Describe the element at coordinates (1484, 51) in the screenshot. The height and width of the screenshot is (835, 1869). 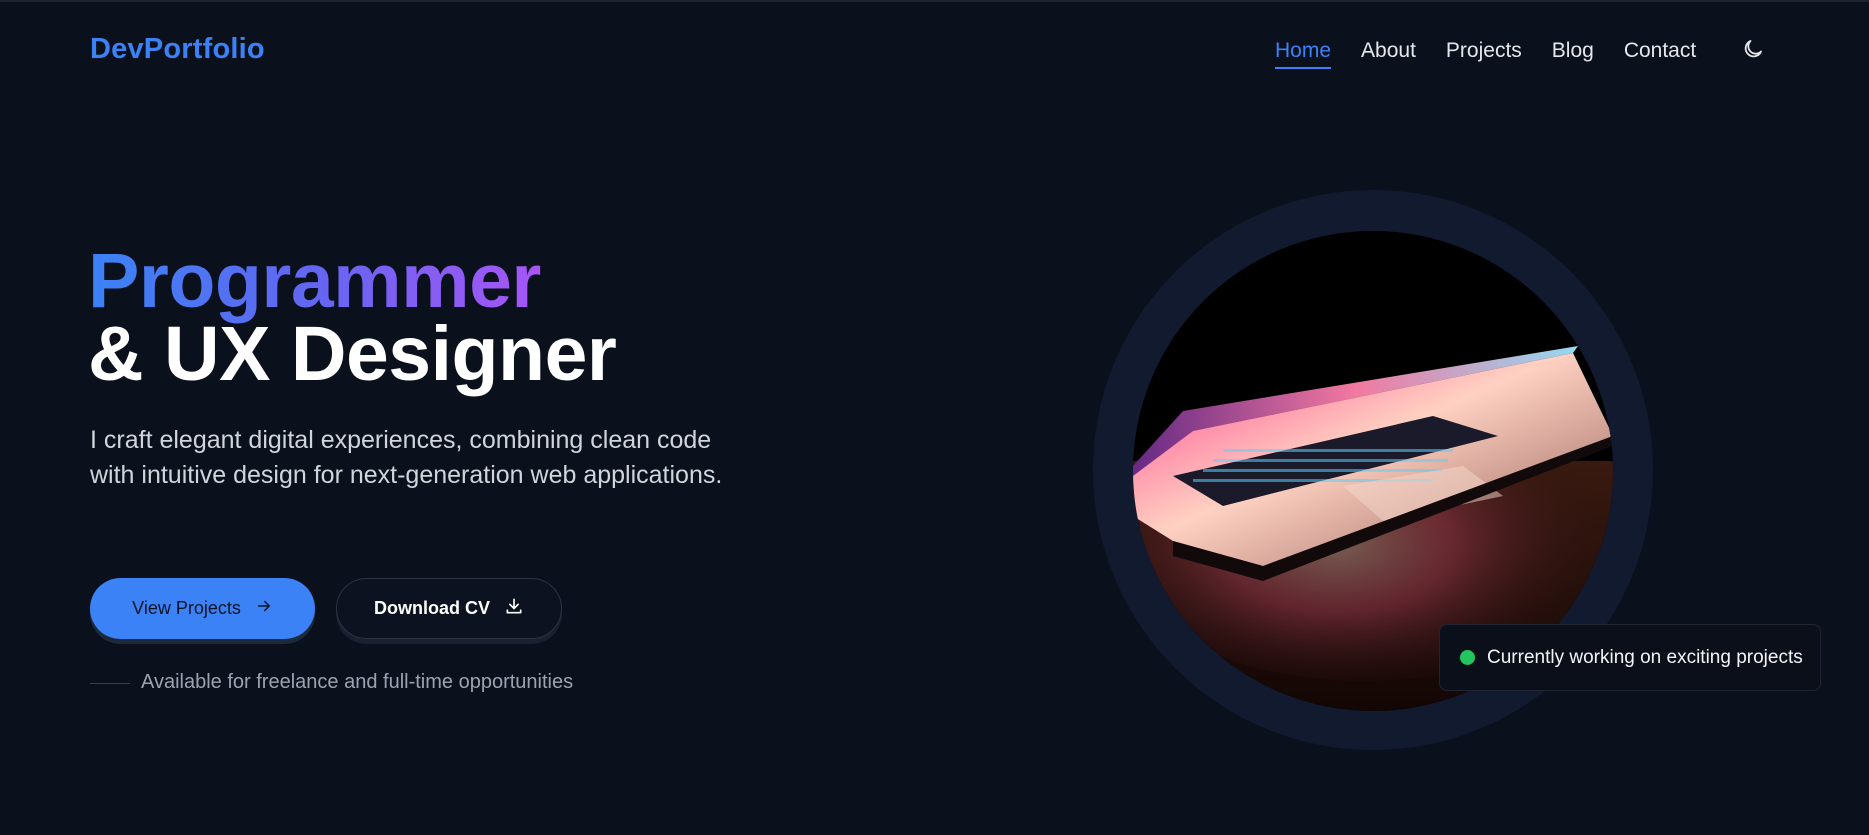
I see `nav-item-projects: Projects` at that location.